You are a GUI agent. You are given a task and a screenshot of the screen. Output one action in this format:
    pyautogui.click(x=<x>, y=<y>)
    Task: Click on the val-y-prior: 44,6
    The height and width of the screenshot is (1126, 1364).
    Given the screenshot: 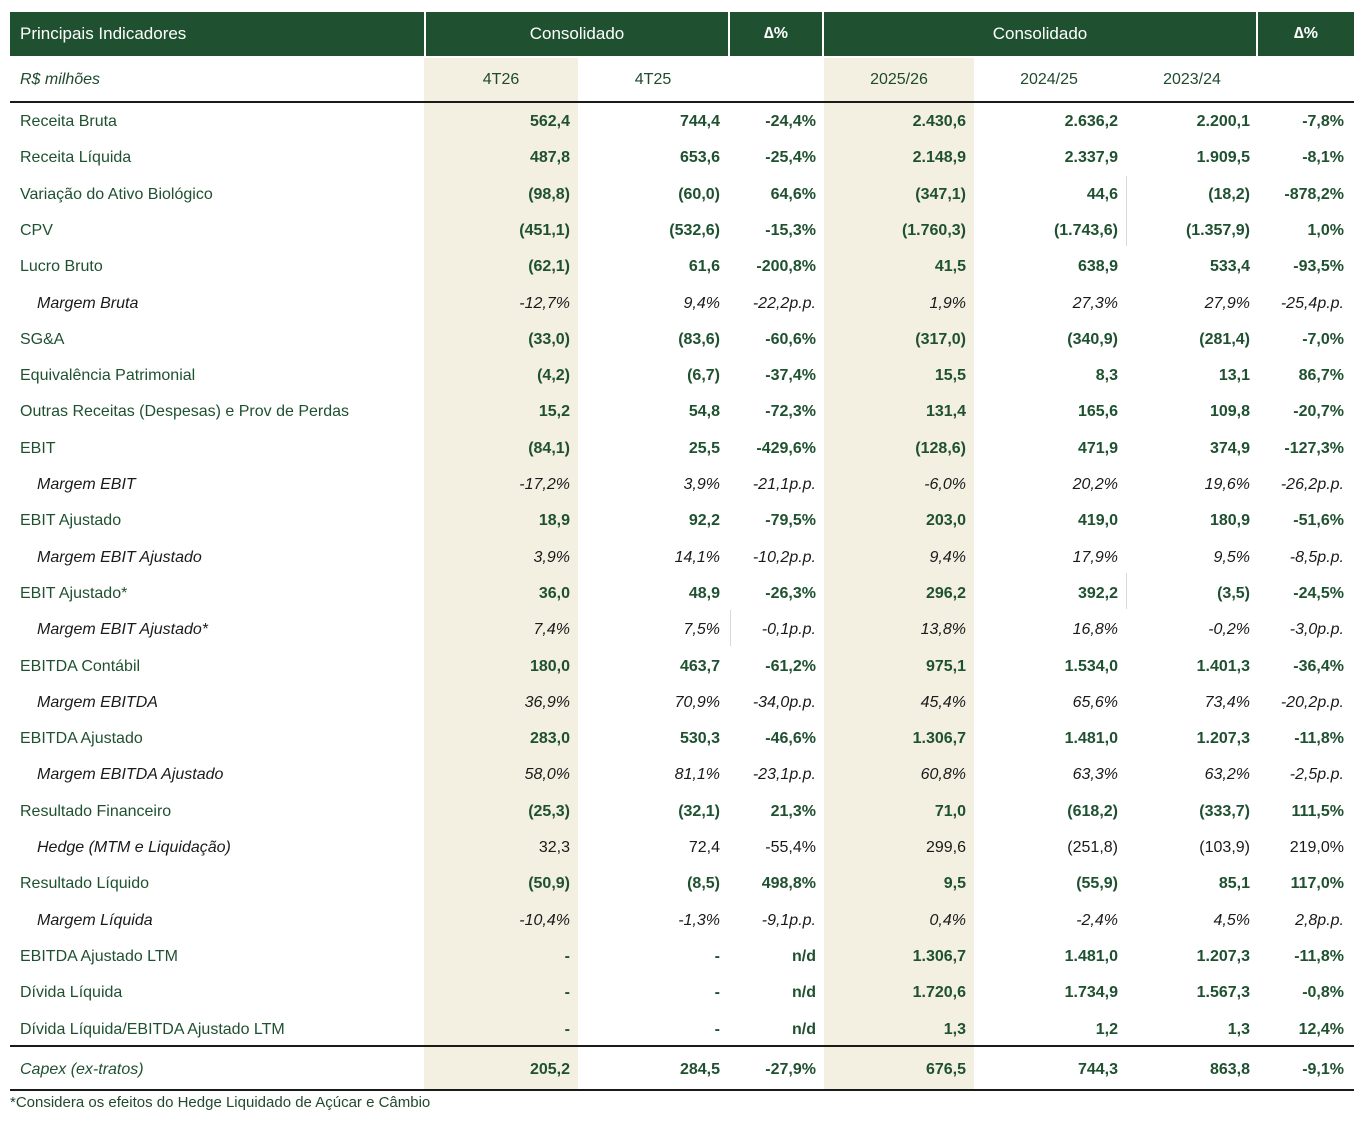 What is the action you would take?
    pyautogui.click(x=1102, y=194)
    